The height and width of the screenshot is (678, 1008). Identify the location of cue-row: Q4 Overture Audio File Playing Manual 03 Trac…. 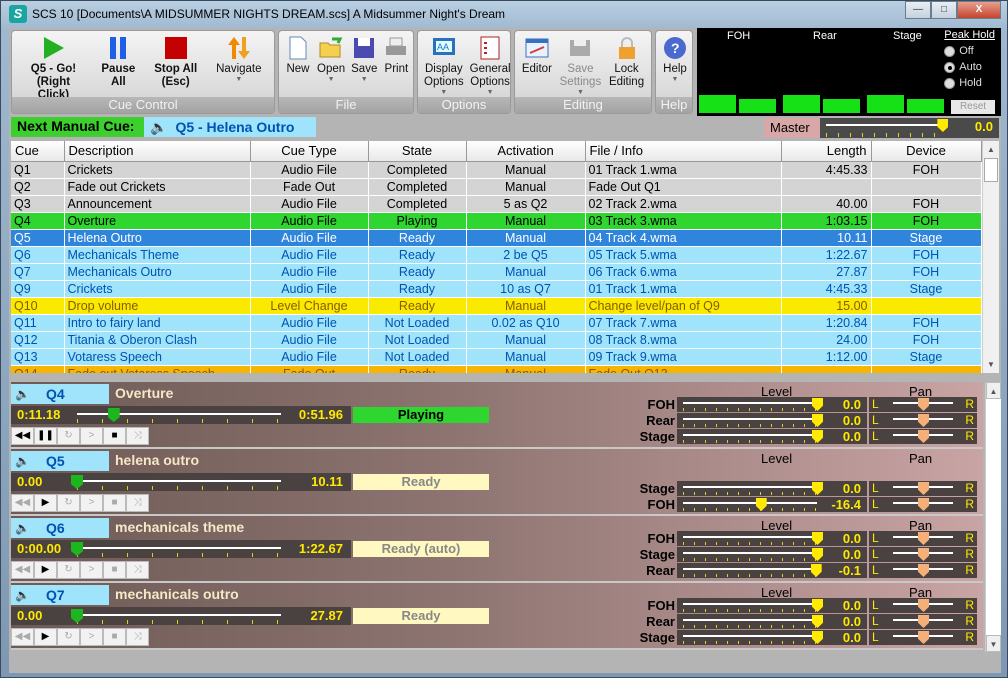
(496, 221).